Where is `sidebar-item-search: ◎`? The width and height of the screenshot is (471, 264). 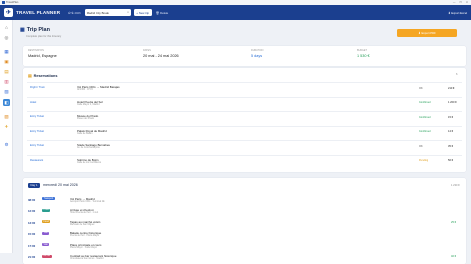 sidebar-item-search: ◎ is located at coordinates (6, 37).